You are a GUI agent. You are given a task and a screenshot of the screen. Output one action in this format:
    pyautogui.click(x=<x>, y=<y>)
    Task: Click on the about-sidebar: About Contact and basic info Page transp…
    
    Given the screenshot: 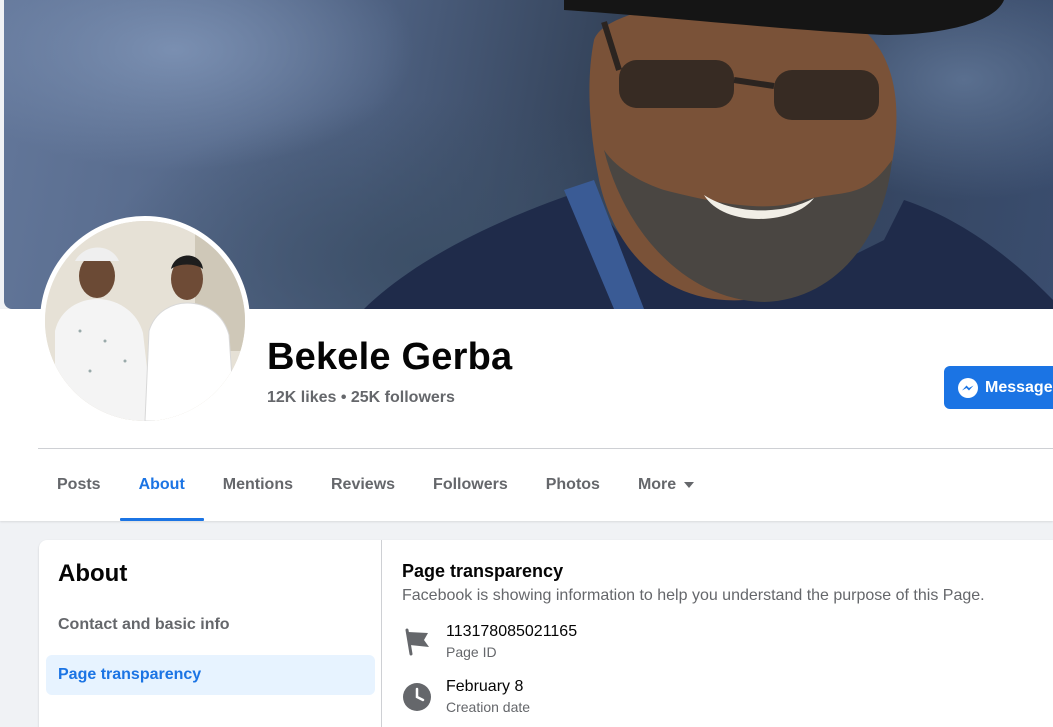 What is the action you would take?
    pyautogui.click(x=210, y=633)
    